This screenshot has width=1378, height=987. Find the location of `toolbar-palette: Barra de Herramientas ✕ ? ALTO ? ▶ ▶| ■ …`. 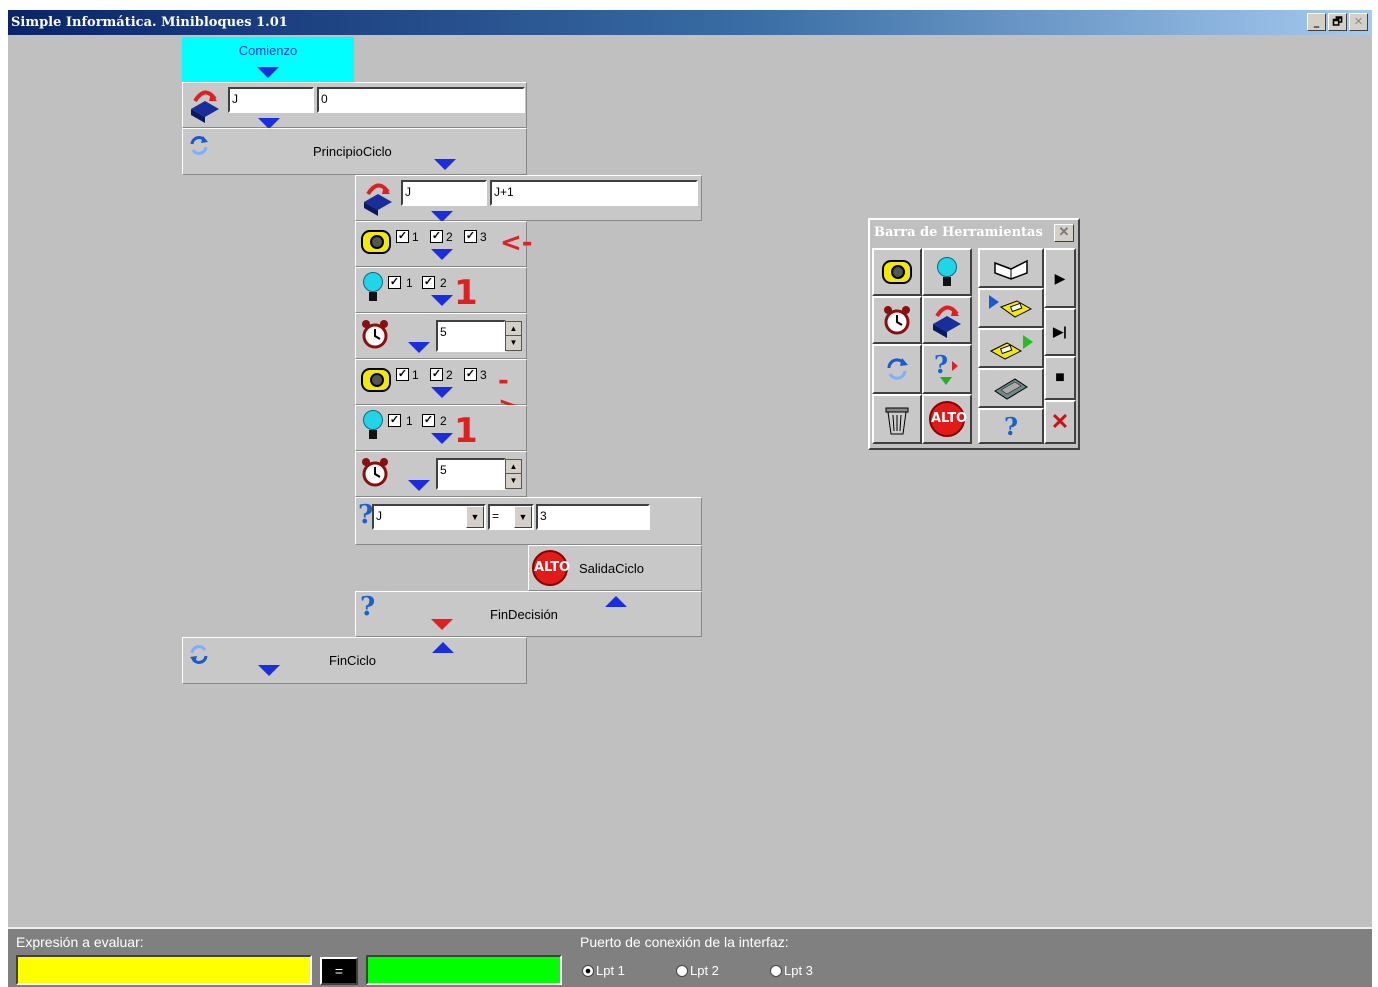

toolbar-palette: Barra de Herramientas ✕ ? ALTO ? ▶ ▶| ■ … is located at coordinates (974, 334).